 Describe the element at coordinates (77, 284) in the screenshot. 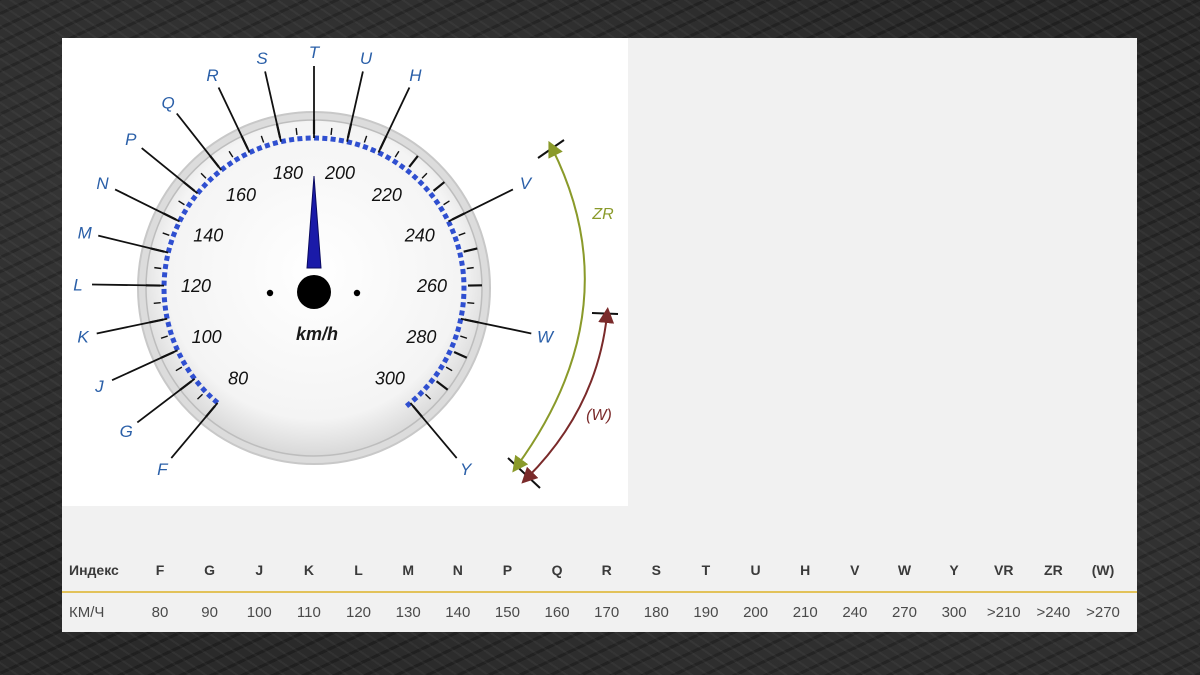

I see `letter-l: L` at that location.